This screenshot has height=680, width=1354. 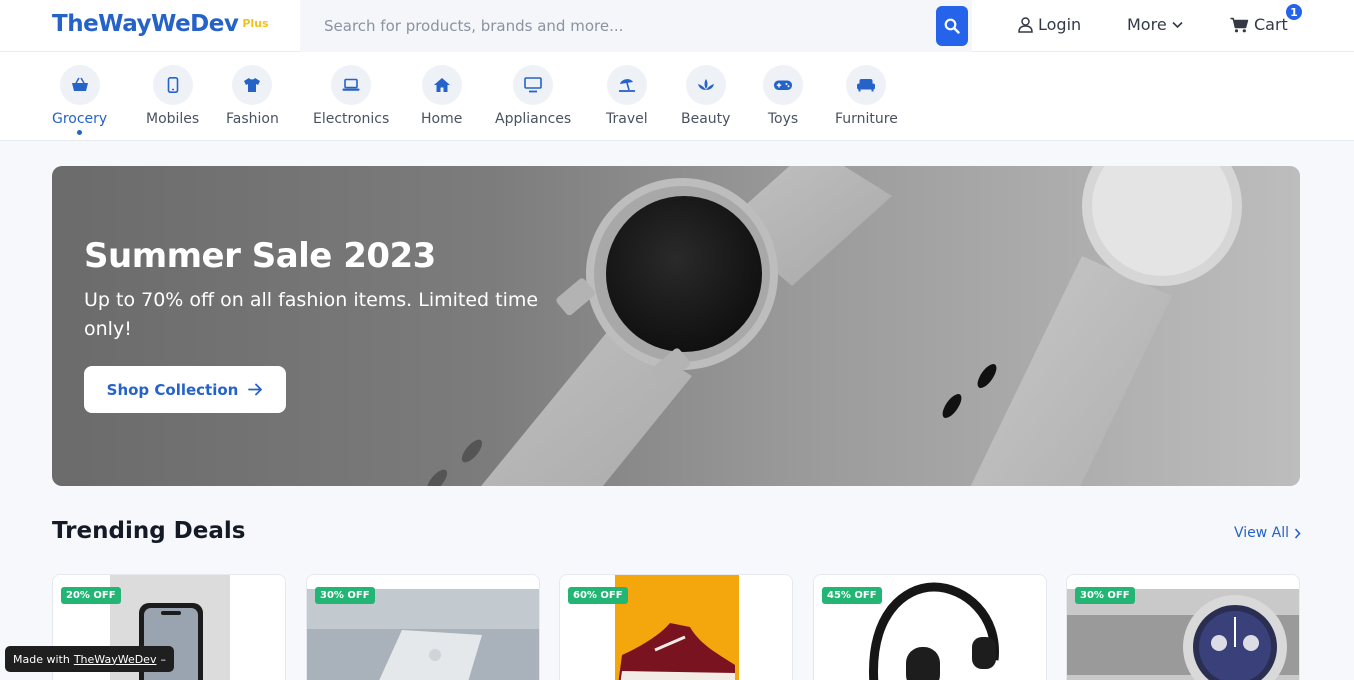 What do you see at coordinates (1177, 24) in the screenshot?
I see `chevron-down-icon` at bounding box center [1177, 24].